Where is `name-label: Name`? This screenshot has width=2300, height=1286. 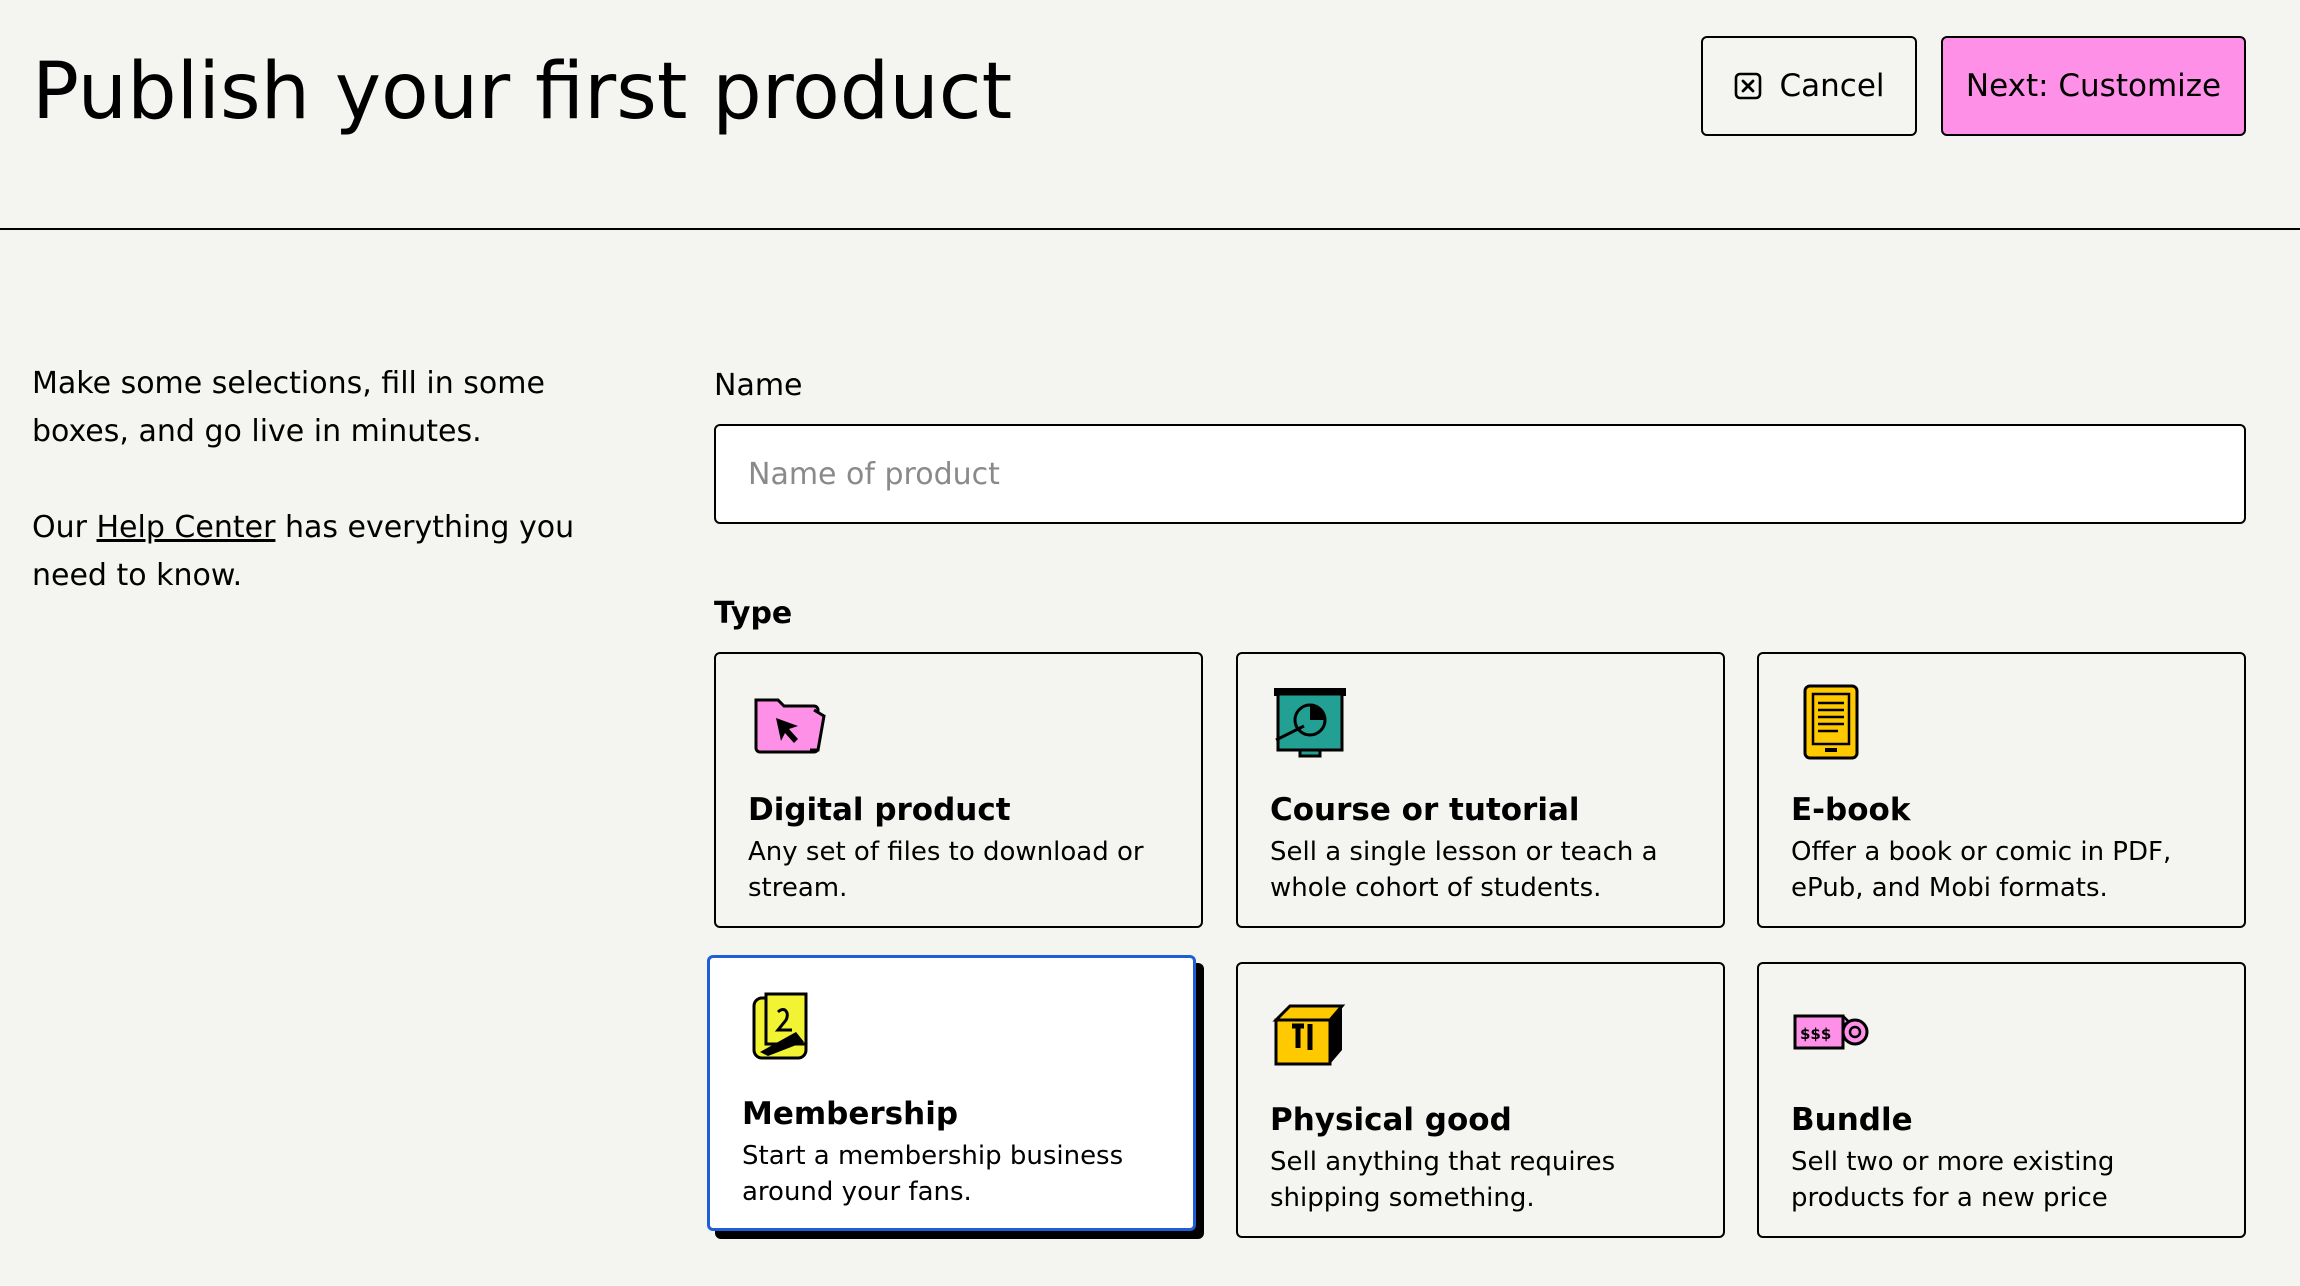
name-label: Name is located at coordinates (758, 385).